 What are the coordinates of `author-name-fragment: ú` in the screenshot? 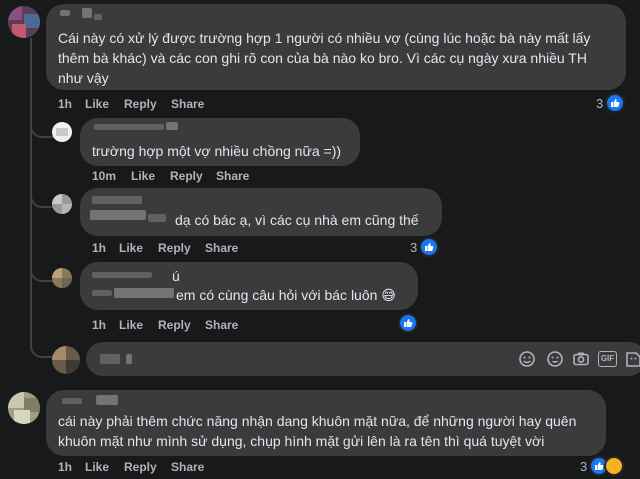 It's located at (176, 276).